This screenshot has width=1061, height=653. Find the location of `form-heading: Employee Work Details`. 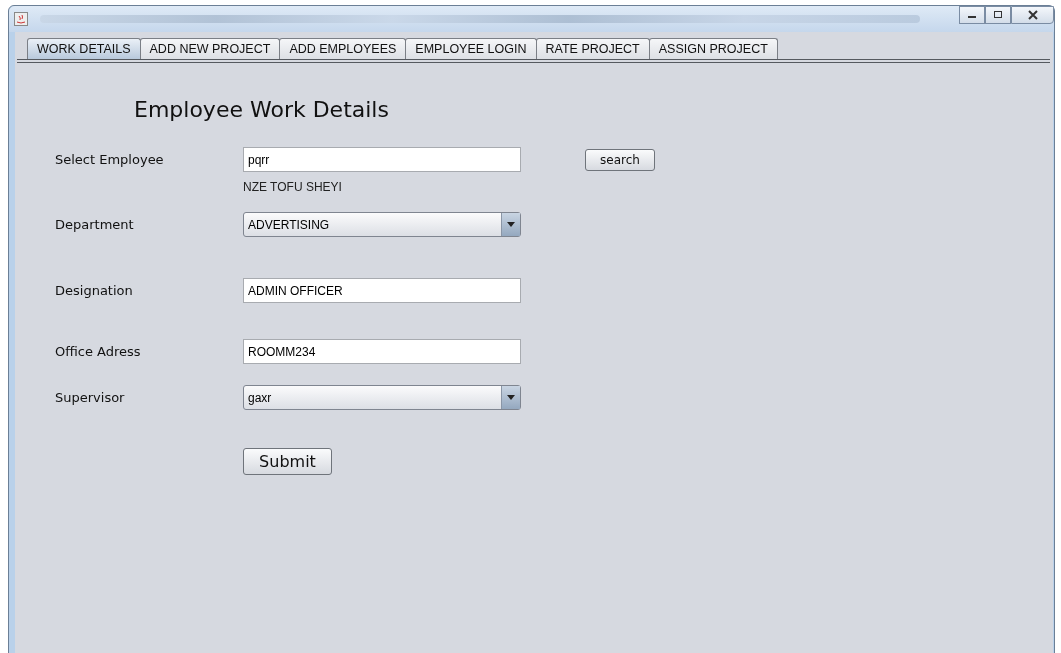

form-heading: Employee Work Details is located at coordinates (262, 110).